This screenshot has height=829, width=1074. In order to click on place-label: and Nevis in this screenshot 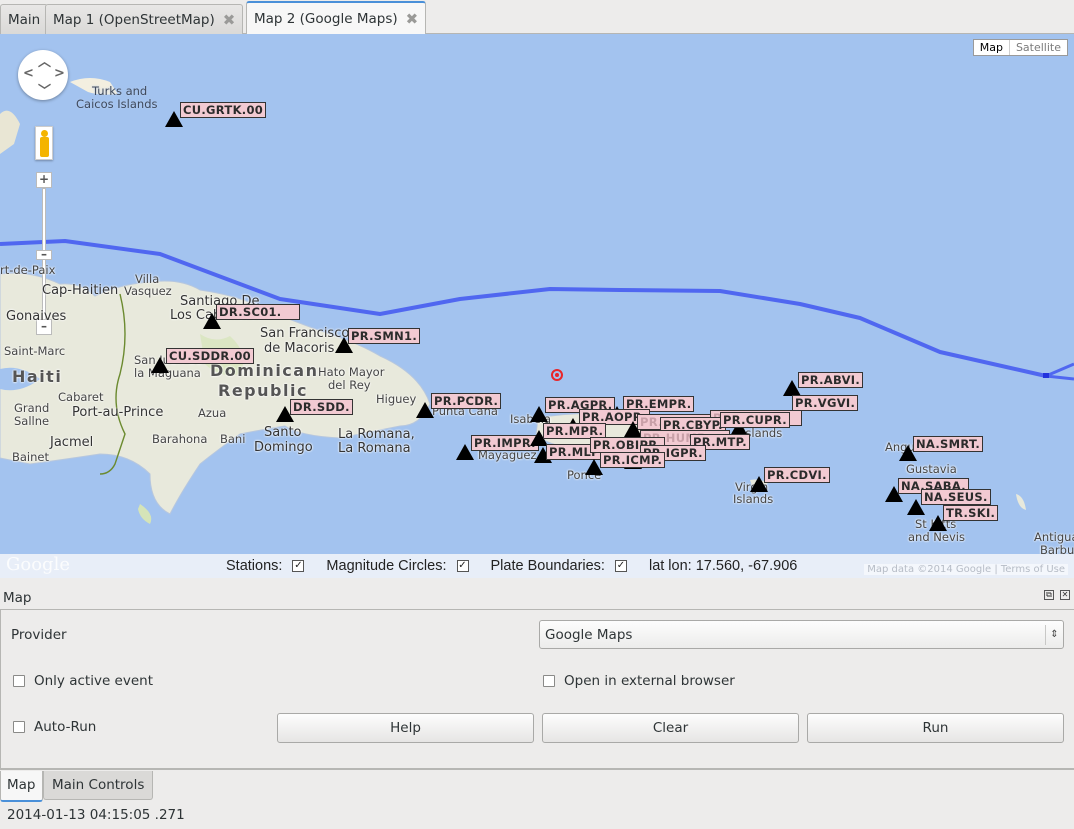, I will do `click(936, 537)`.